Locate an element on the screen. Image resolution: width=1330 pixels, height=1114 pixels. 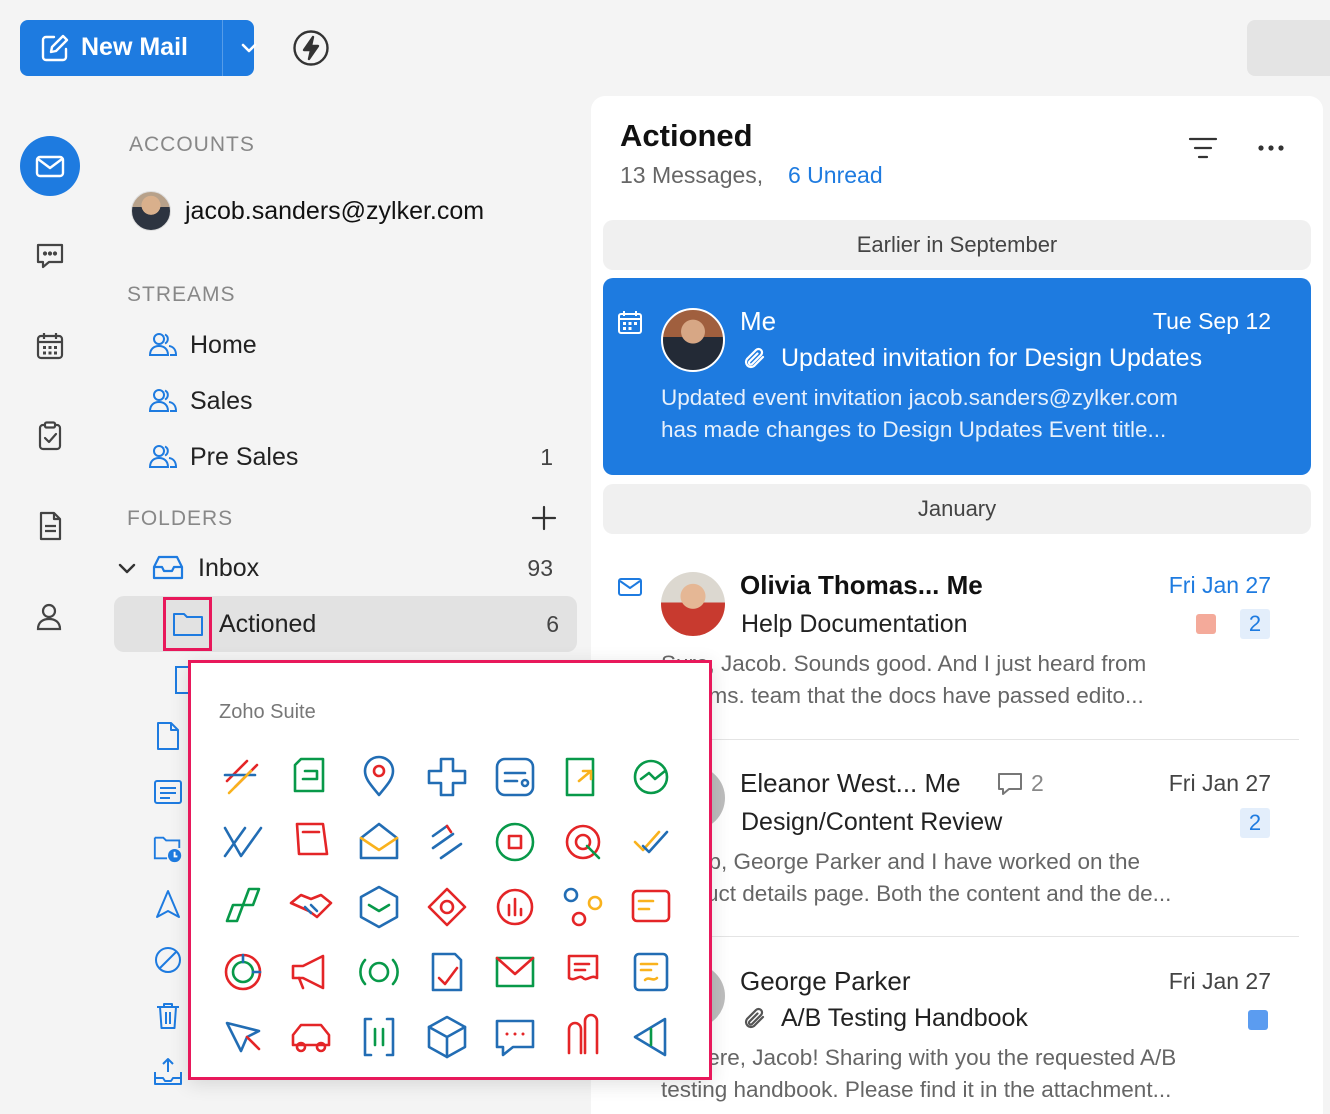
account-email: jacob.sanders@zylker.com is located at coordinates (335, 210).